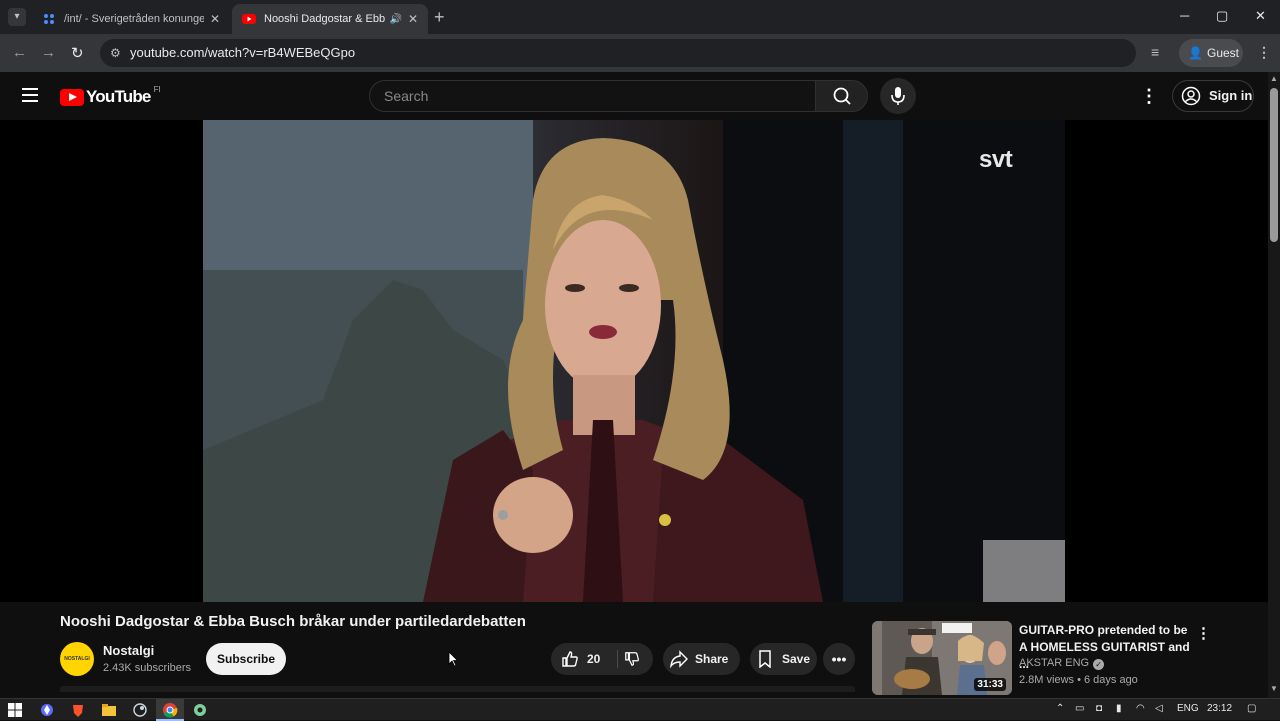 The height and width of the screenshot is (721, 1280). I want to click on new-tab-icon: +, so click(439, 17).